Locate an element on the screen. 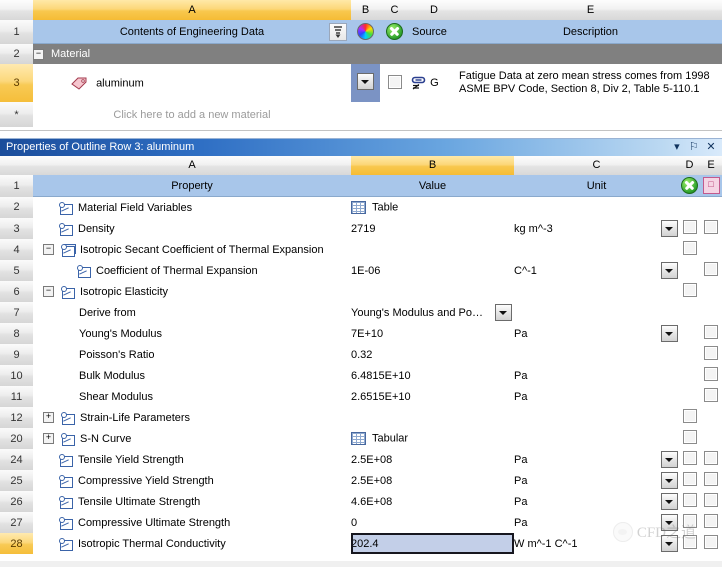 The image size is (722, 568). property-name-cell: Poisson's Ratio is located at coordinates (192, 354).